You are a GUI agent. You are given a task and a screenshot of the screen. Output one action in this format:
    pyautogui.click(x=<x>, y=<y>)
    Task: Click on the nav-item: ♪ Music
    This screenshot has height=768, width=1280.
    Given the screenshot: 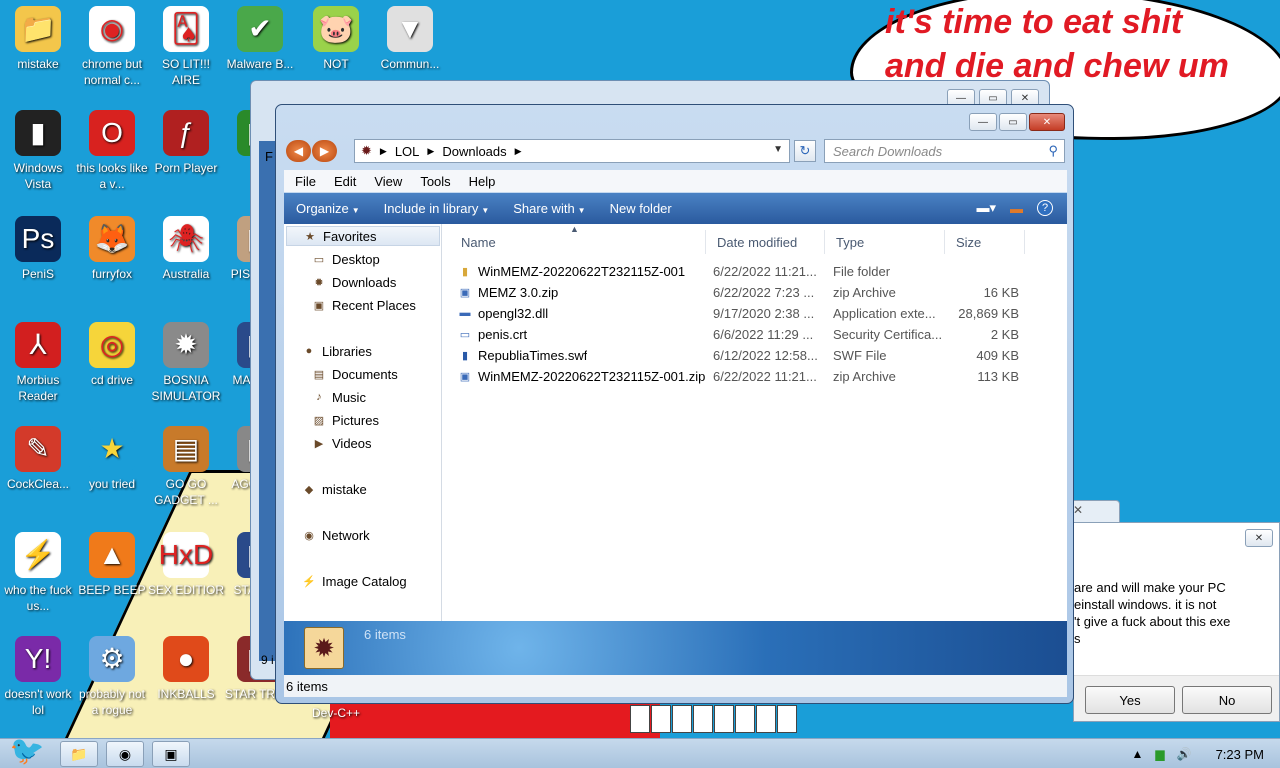 What is the action you would take?
    pyautogui.click(x=374, y=397)
    